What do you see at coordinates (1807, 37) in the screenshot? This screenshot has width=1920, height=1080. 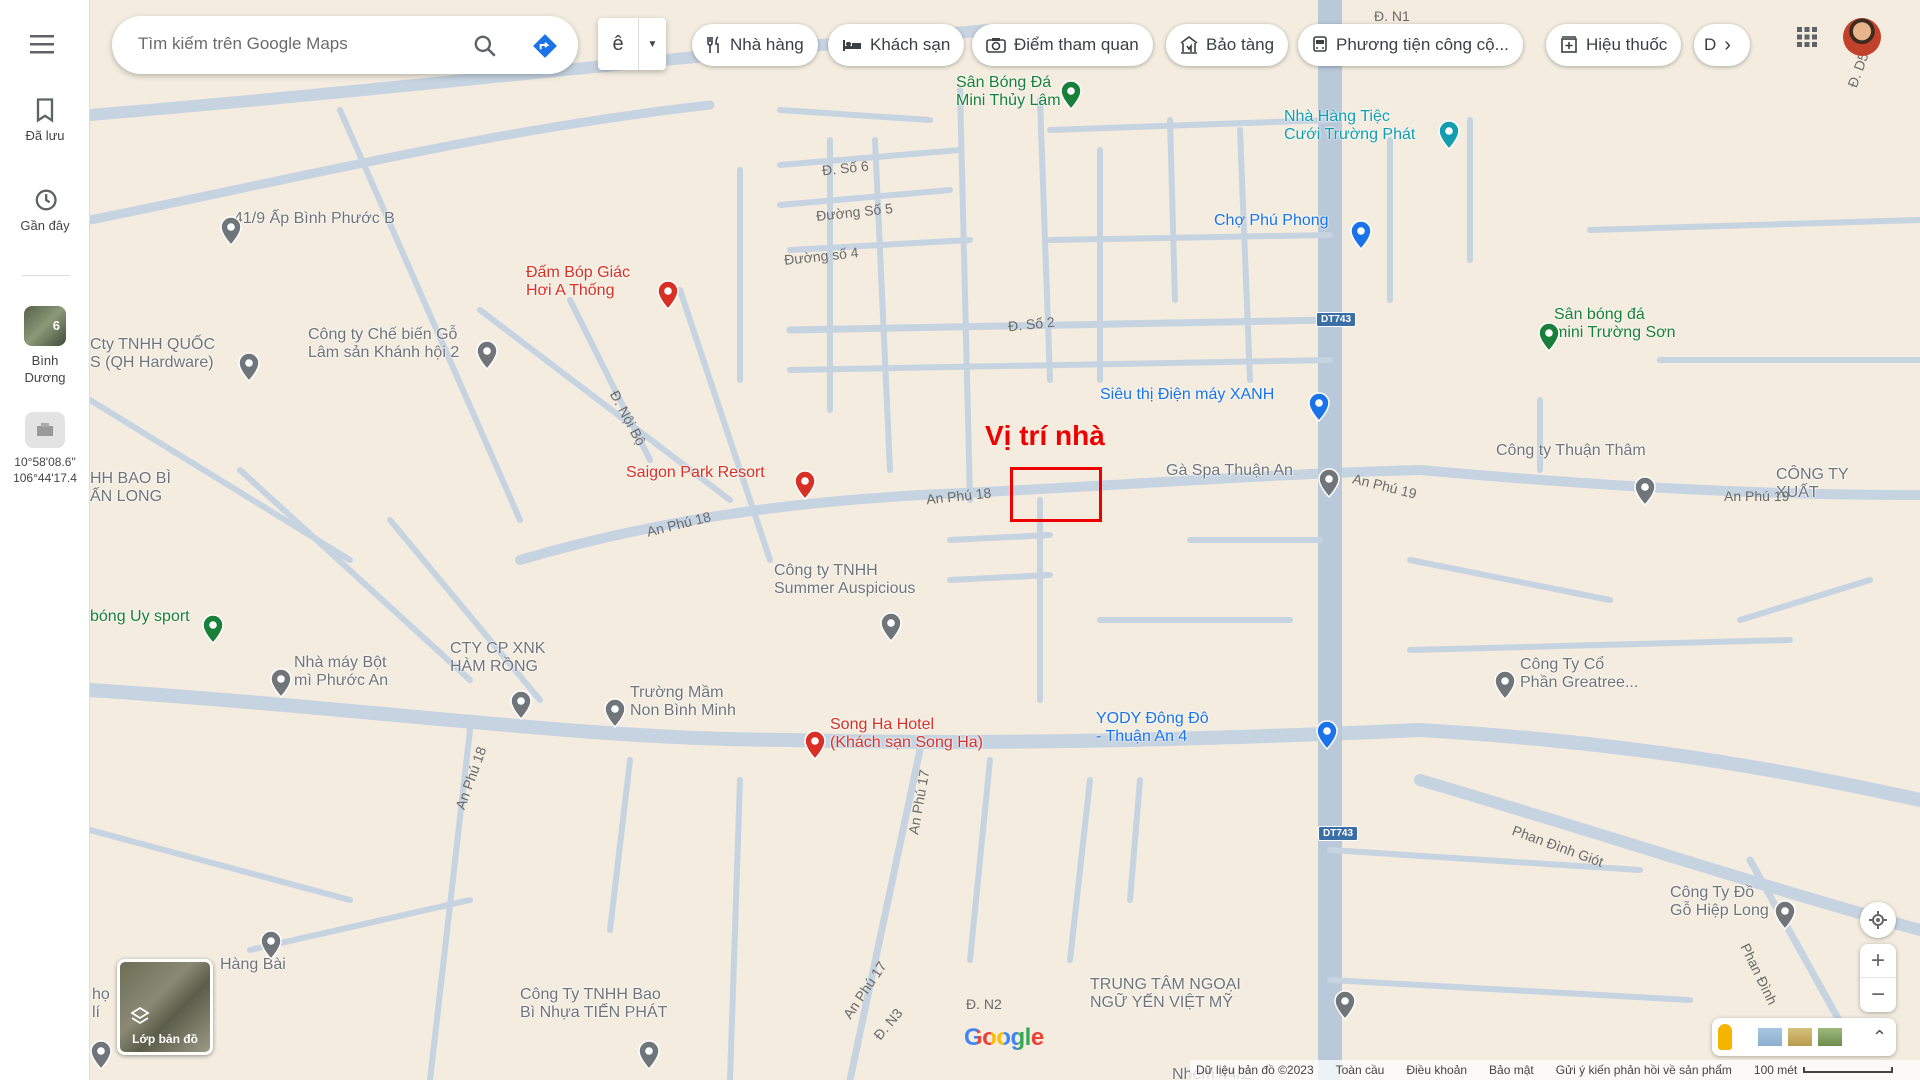 I see `apps-button` at bounding box center [1807, 37].